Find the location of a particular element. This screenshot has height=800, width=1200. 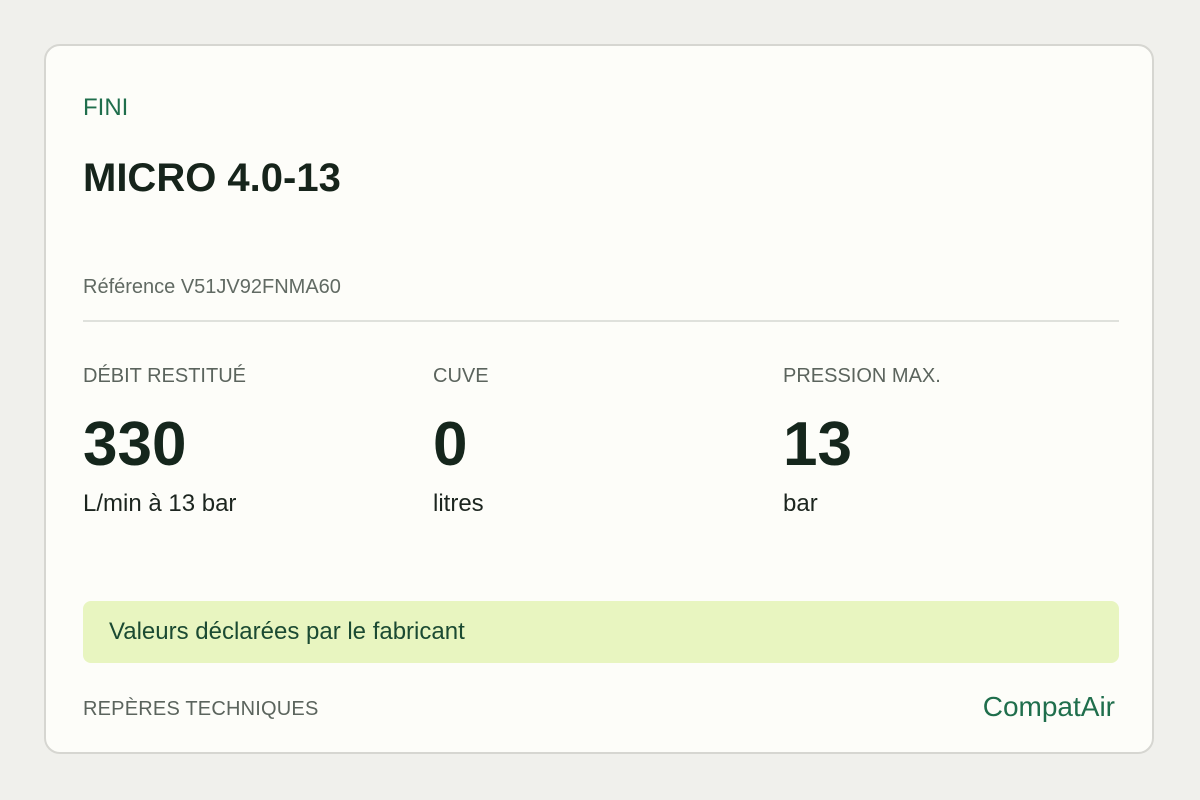

stat-unit: bar is located at coordinates (800, 503).